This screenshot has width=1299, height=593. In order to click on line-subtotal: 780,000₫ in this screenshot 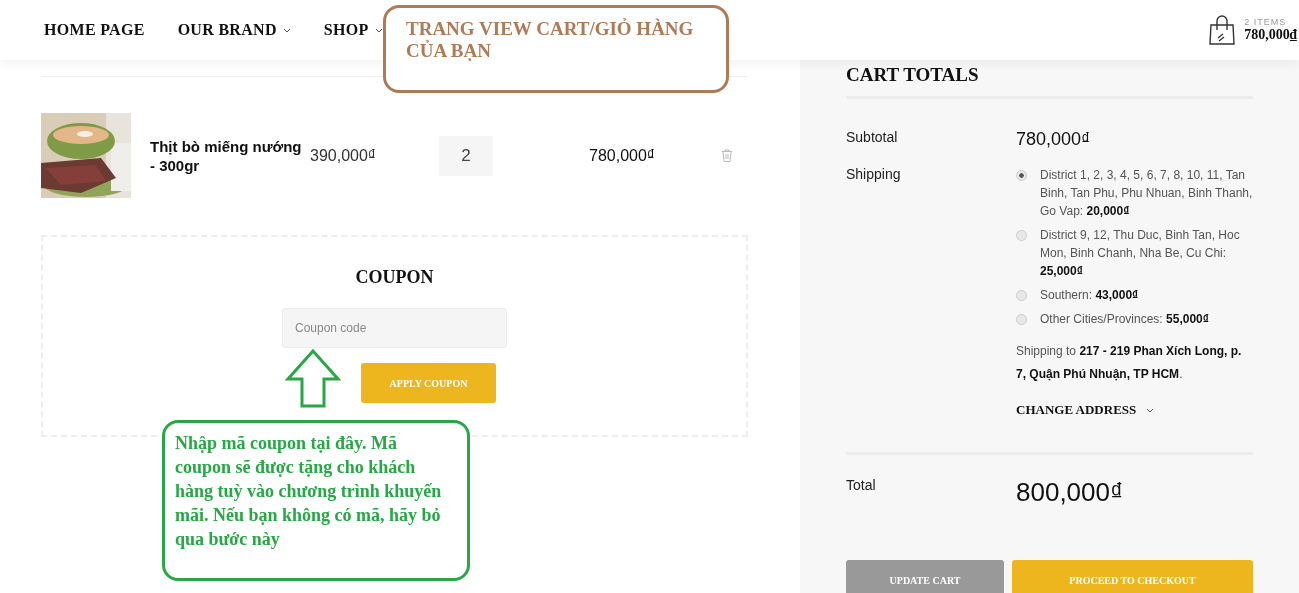, I will do `click(623, 155)`.